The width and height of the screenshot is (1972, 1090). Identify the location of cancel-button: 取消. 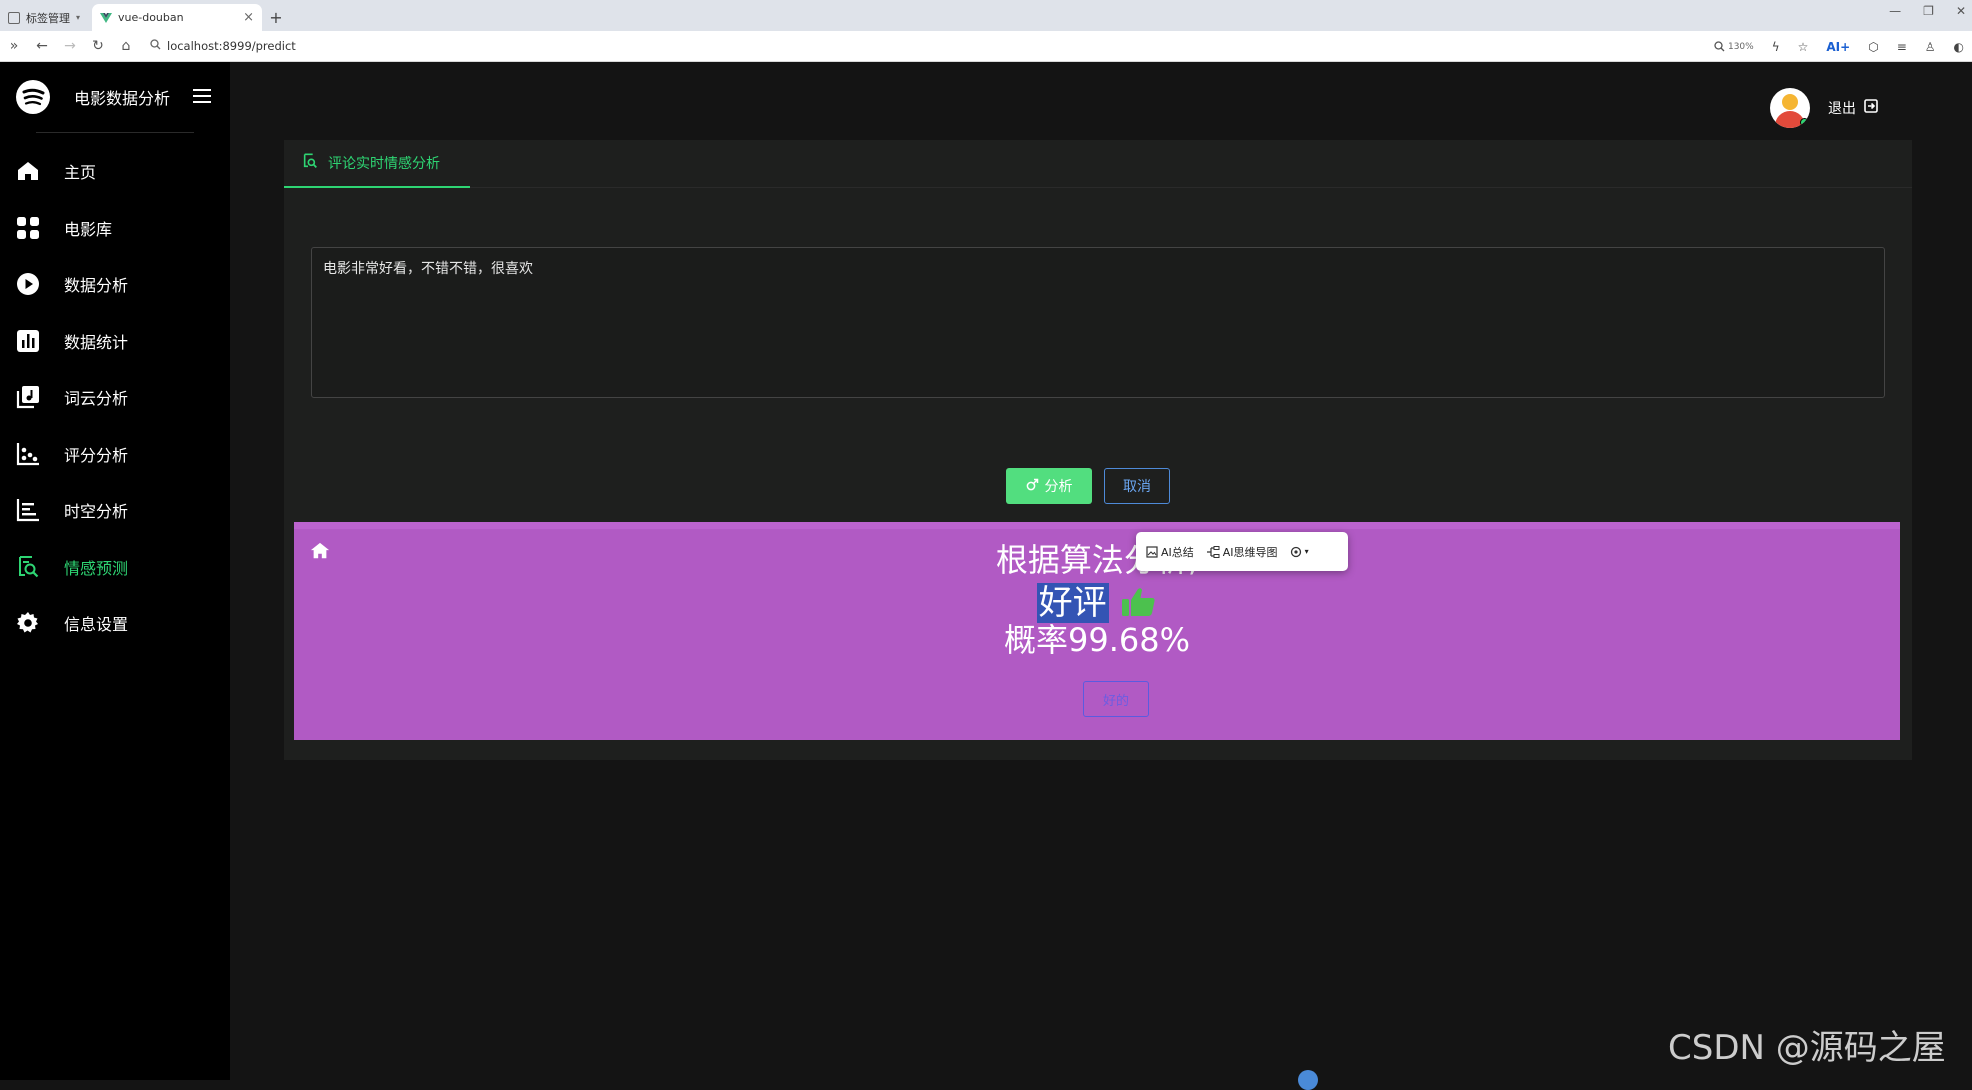
(1137, 486).